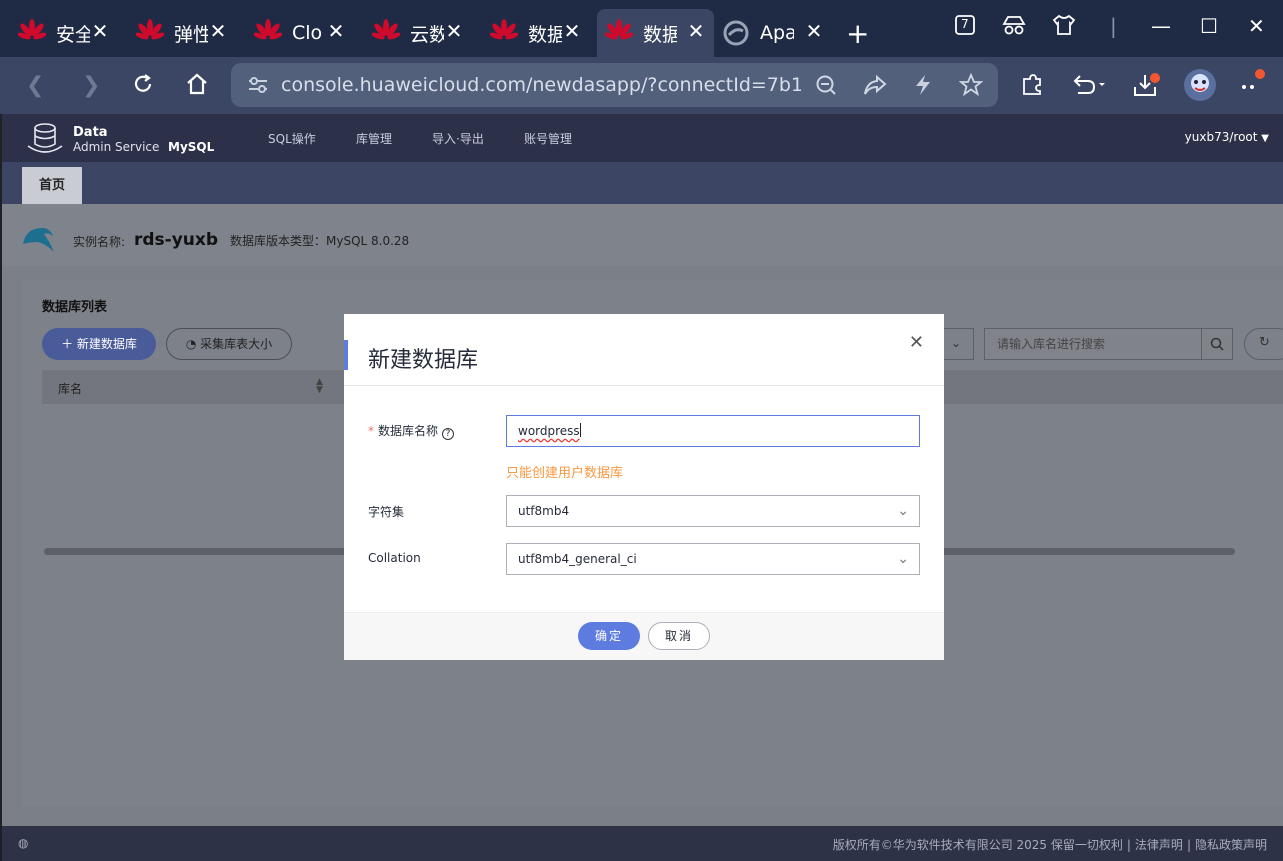  Describe the element at coordinates (1148, 89) in the screenshot. I see `download-icon` at that location.